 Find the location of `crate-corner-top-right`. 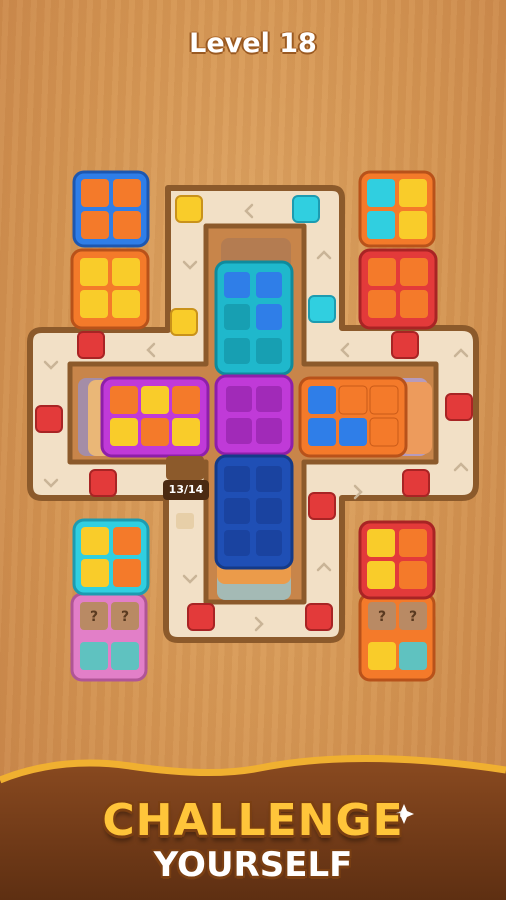

crate-corner-top-right is located at coordinates (398, 250).